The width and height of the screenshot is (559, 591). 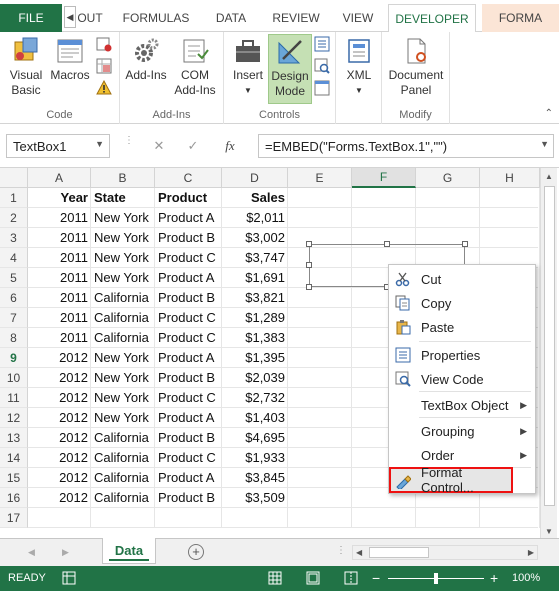 I want to click on row-header: 7, so click(x=14, y=318).